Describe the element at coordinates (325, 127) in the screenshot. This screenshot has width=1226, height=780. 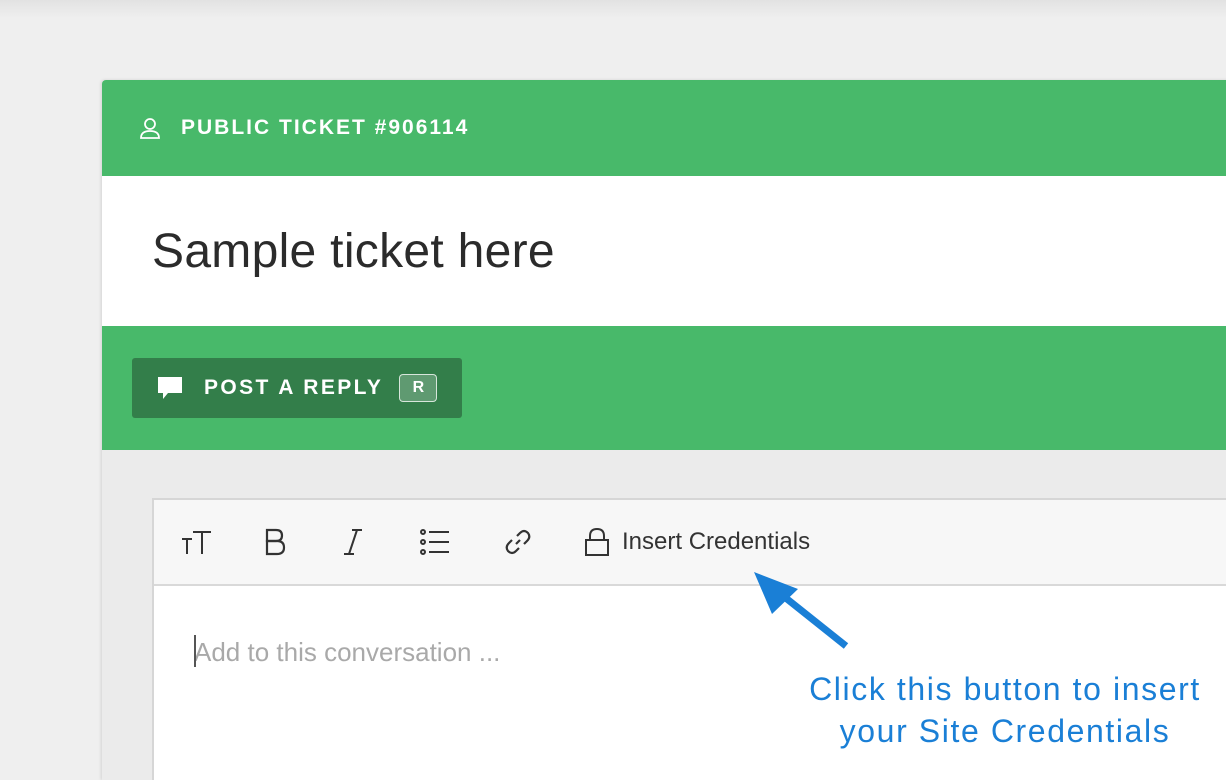
I see `ticket-label: PUBLIC TICKET #906114` at that location.